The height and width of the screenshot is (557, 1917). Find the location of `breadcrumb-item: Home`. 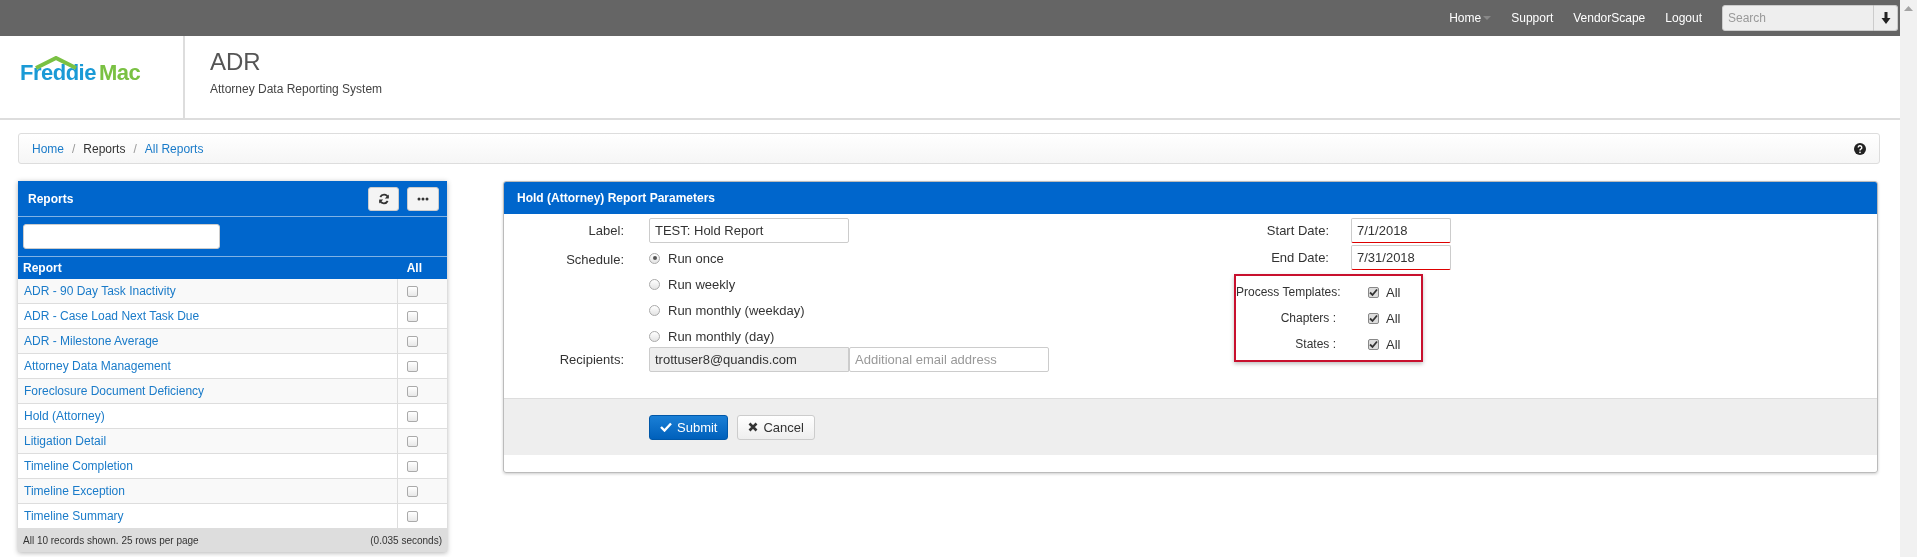

breadcrumb-item: Home is located at coordinates (48, 148).